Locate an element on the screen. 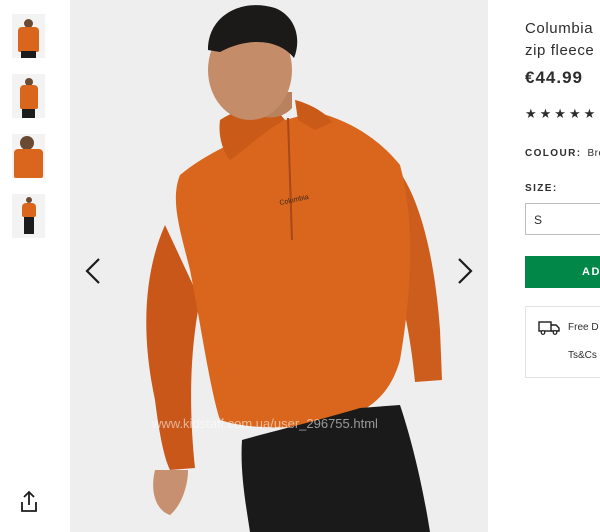 This screenshot has width=600, height=532. size-selected-value: S is located at coordinates (538, 220).